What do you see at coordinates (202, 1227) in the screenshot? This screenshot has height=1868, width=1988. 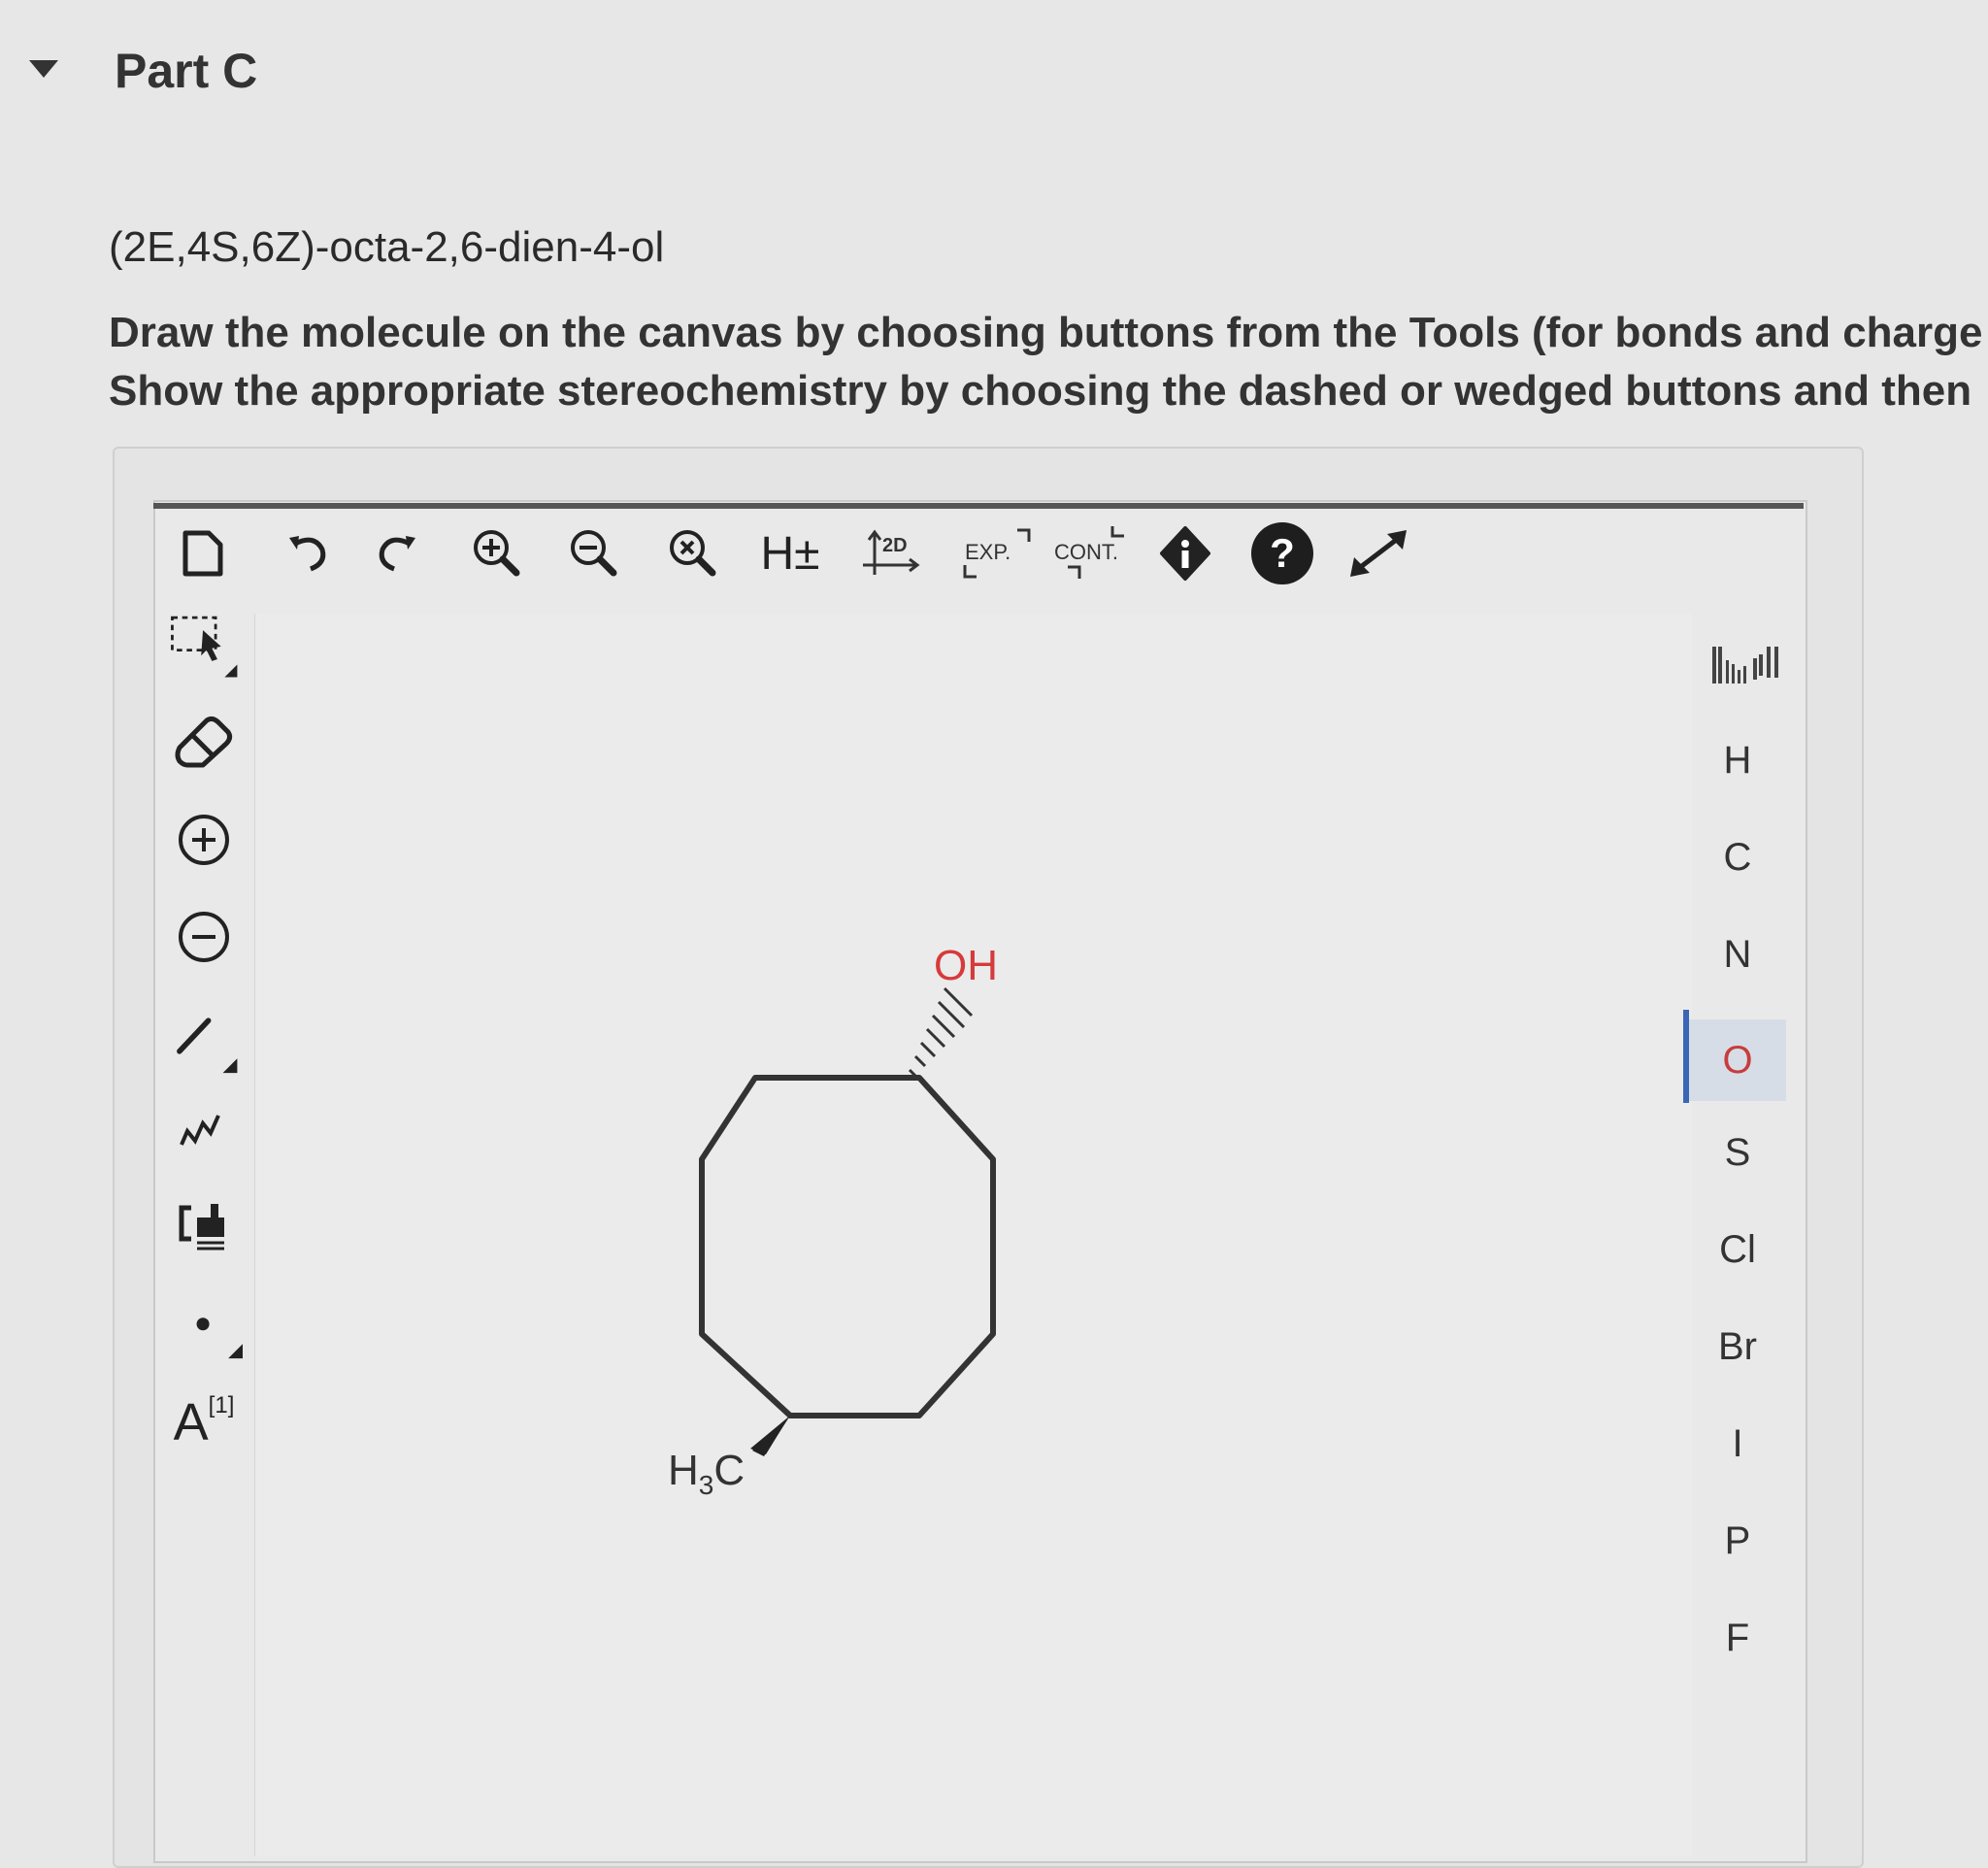 I see `bracket-tool-icon` at bounding box center [202, 1227].